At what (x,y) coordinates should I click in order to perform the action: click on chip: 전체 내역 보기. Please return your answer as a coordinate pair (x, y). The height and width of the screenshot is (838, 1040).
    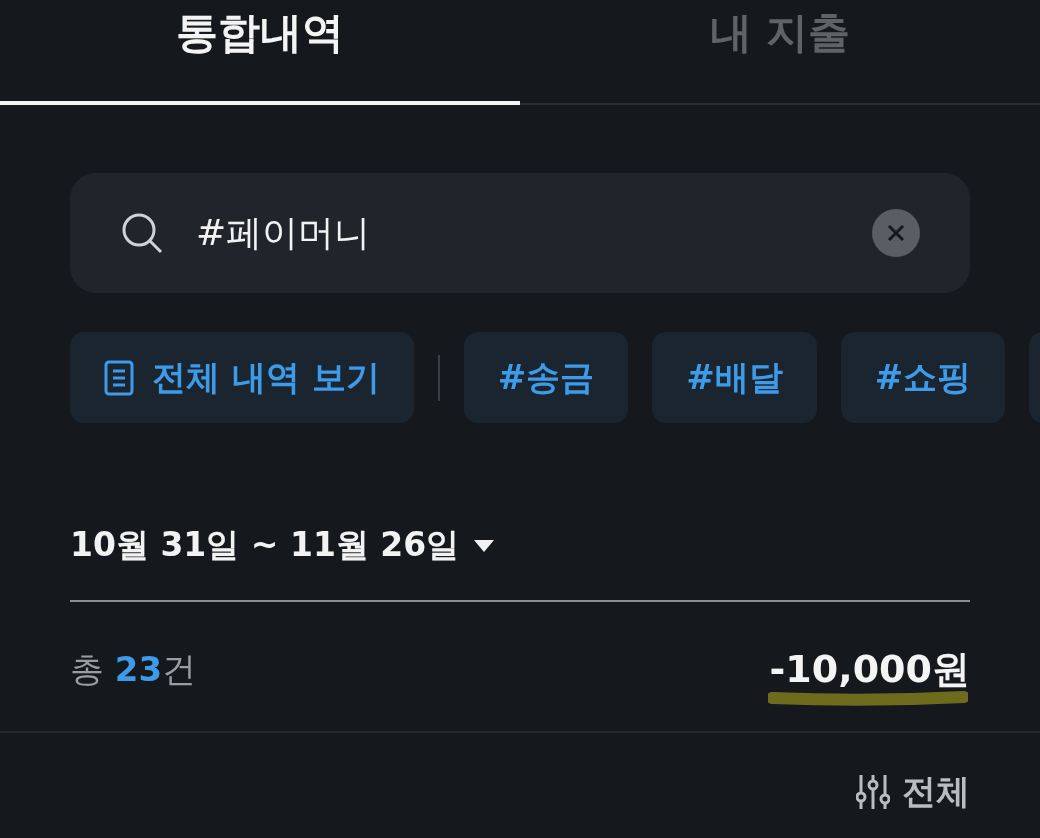
    Looking at the image, I should click on (242, 377).